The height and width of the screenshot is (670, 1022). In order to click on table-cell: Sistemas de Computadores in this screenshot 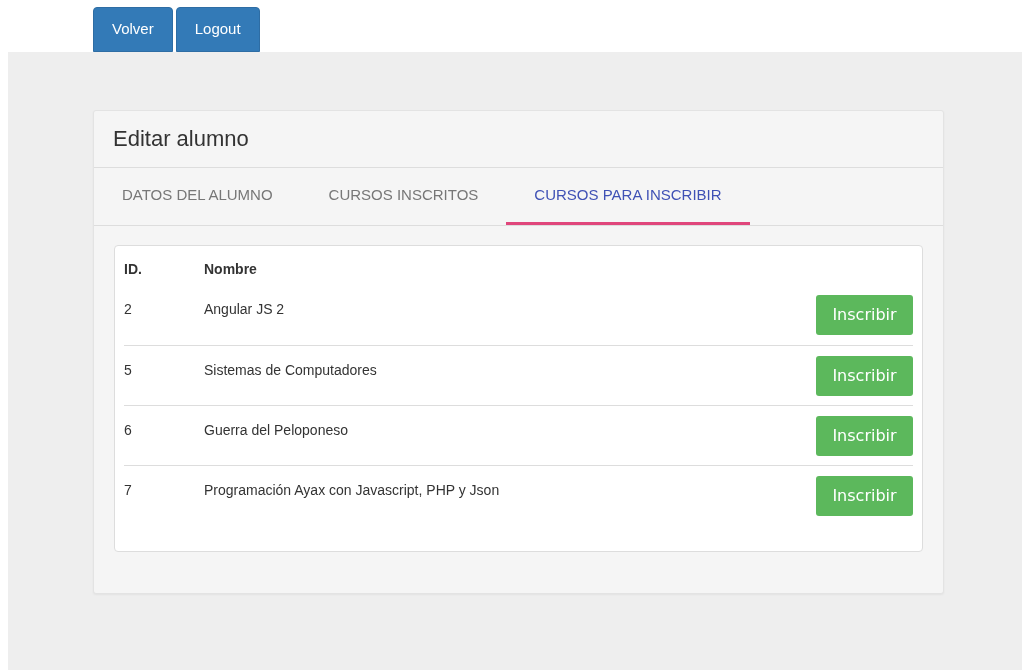, I will do `click(290, 370)`.